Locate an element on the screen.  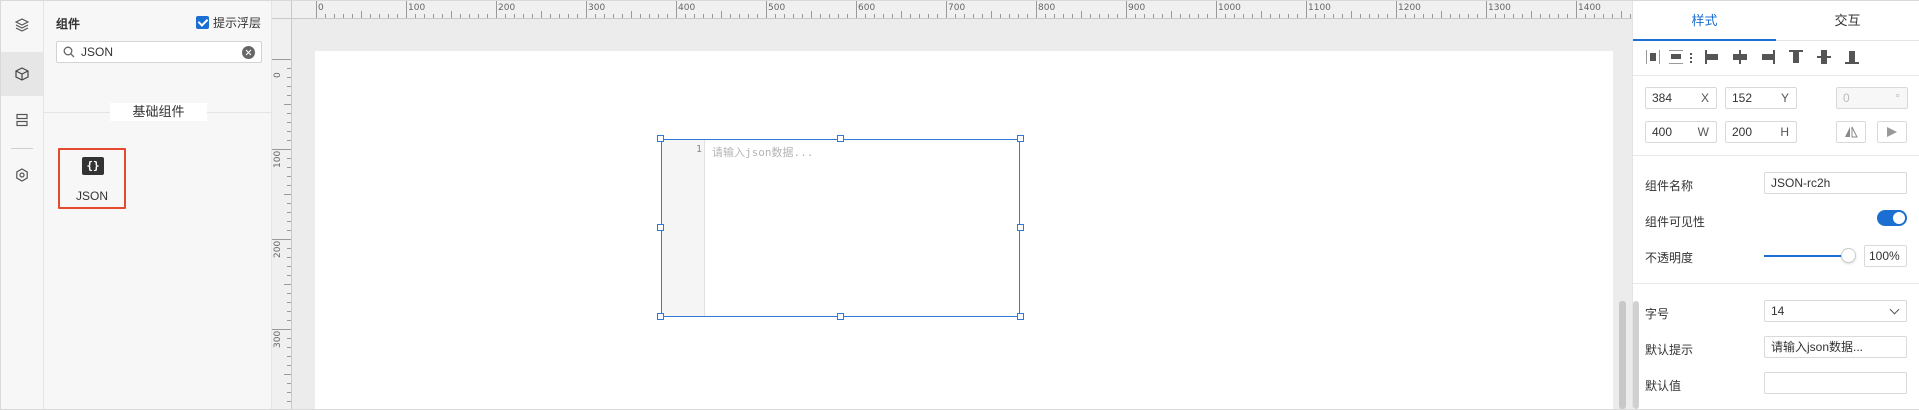
align-center-horizontal-icon is located at coordinates (1740, 57).